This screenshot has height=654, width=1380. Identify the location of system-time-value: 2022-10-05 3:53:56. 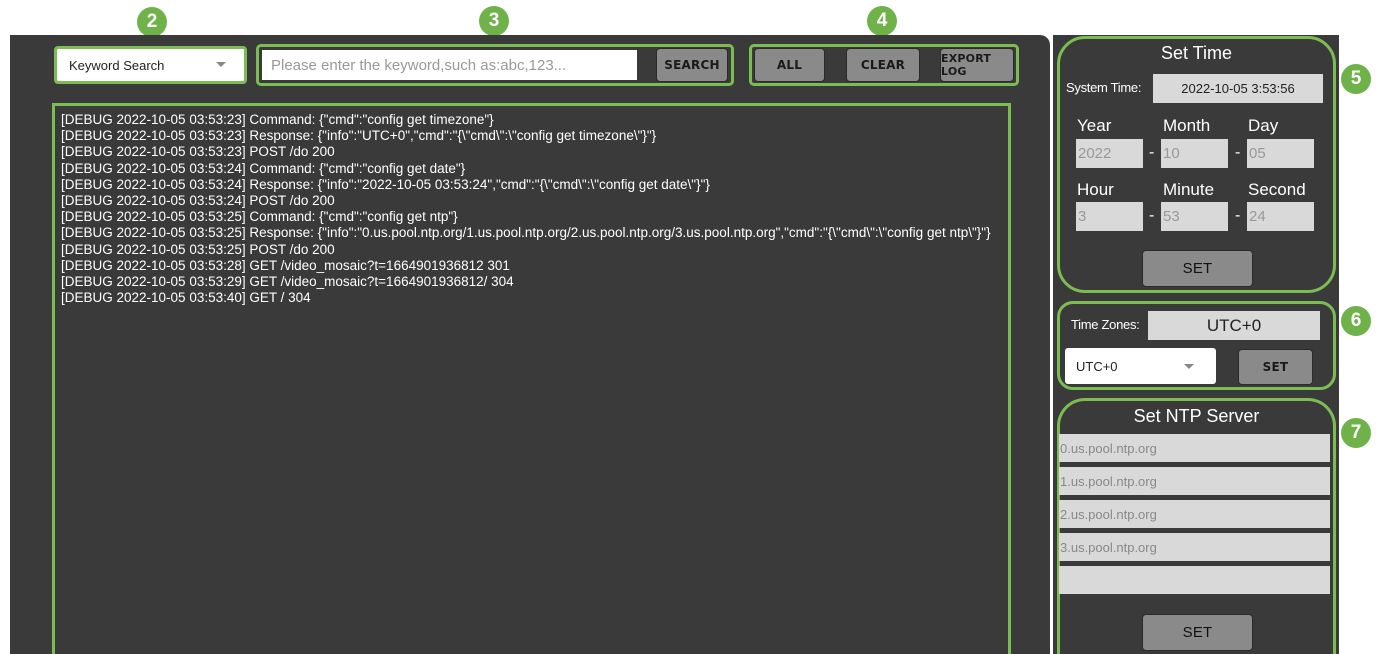
(1238, 88).